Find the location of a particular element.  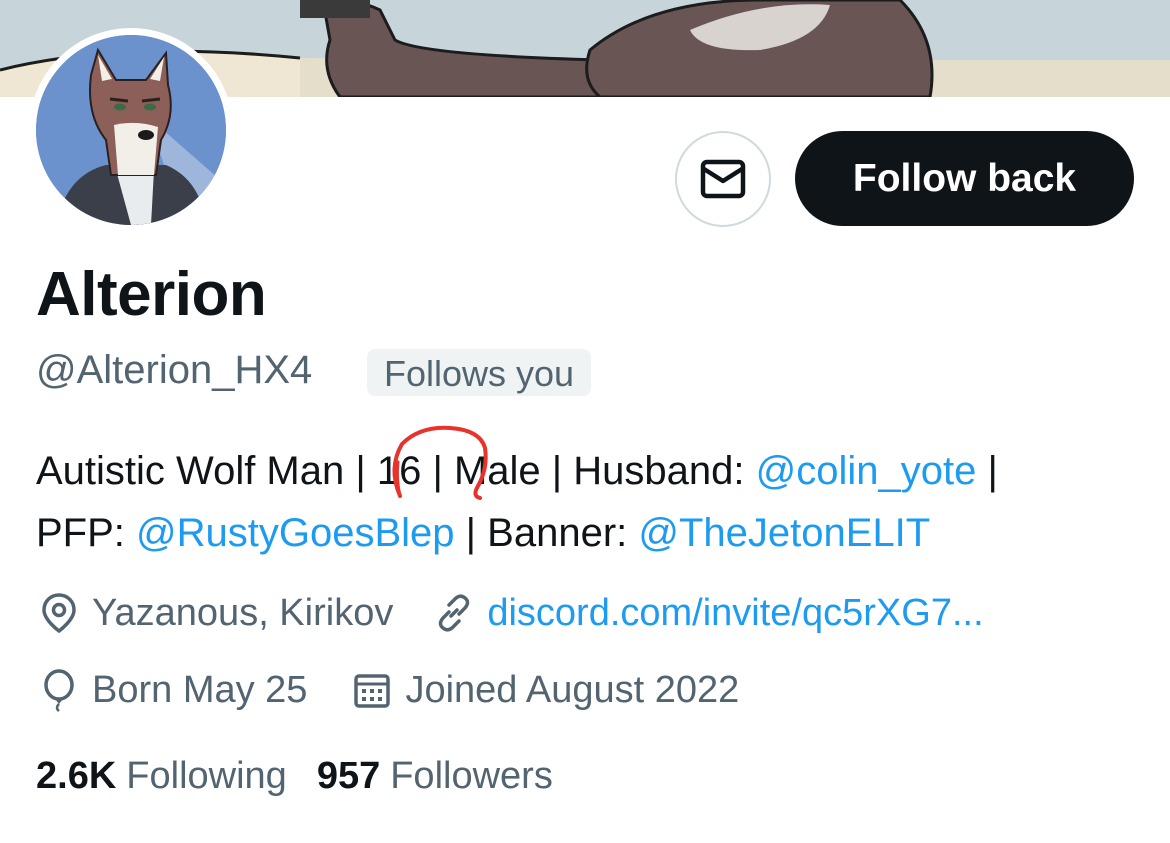

message-button is located at coordinates (723, 179).